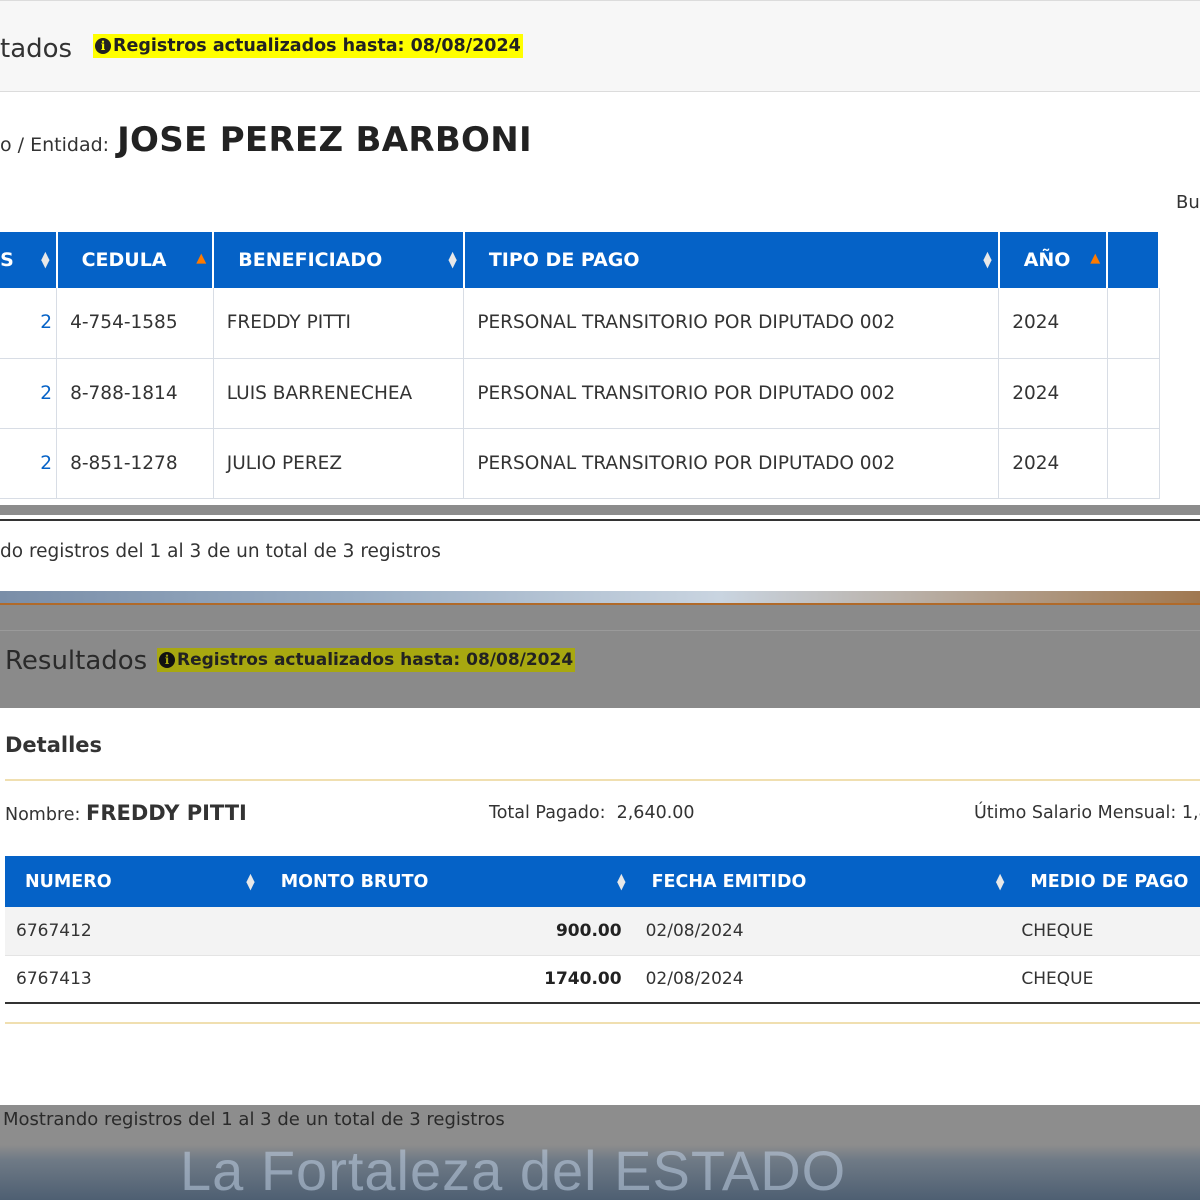  What do you see at coordinates (1109, 881) in the screenshot?
I see `column-header-label: MEDIO DE PAGO` at bounding box center [1109, 881].